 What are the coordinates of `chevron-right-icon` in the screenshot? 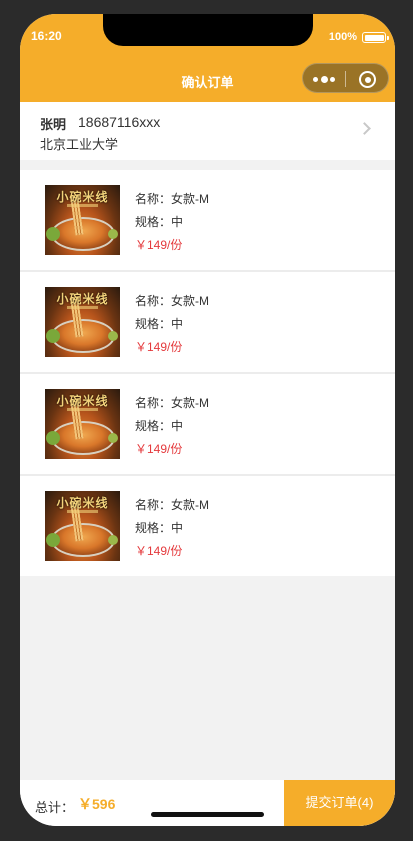 It's located at (364, 128).